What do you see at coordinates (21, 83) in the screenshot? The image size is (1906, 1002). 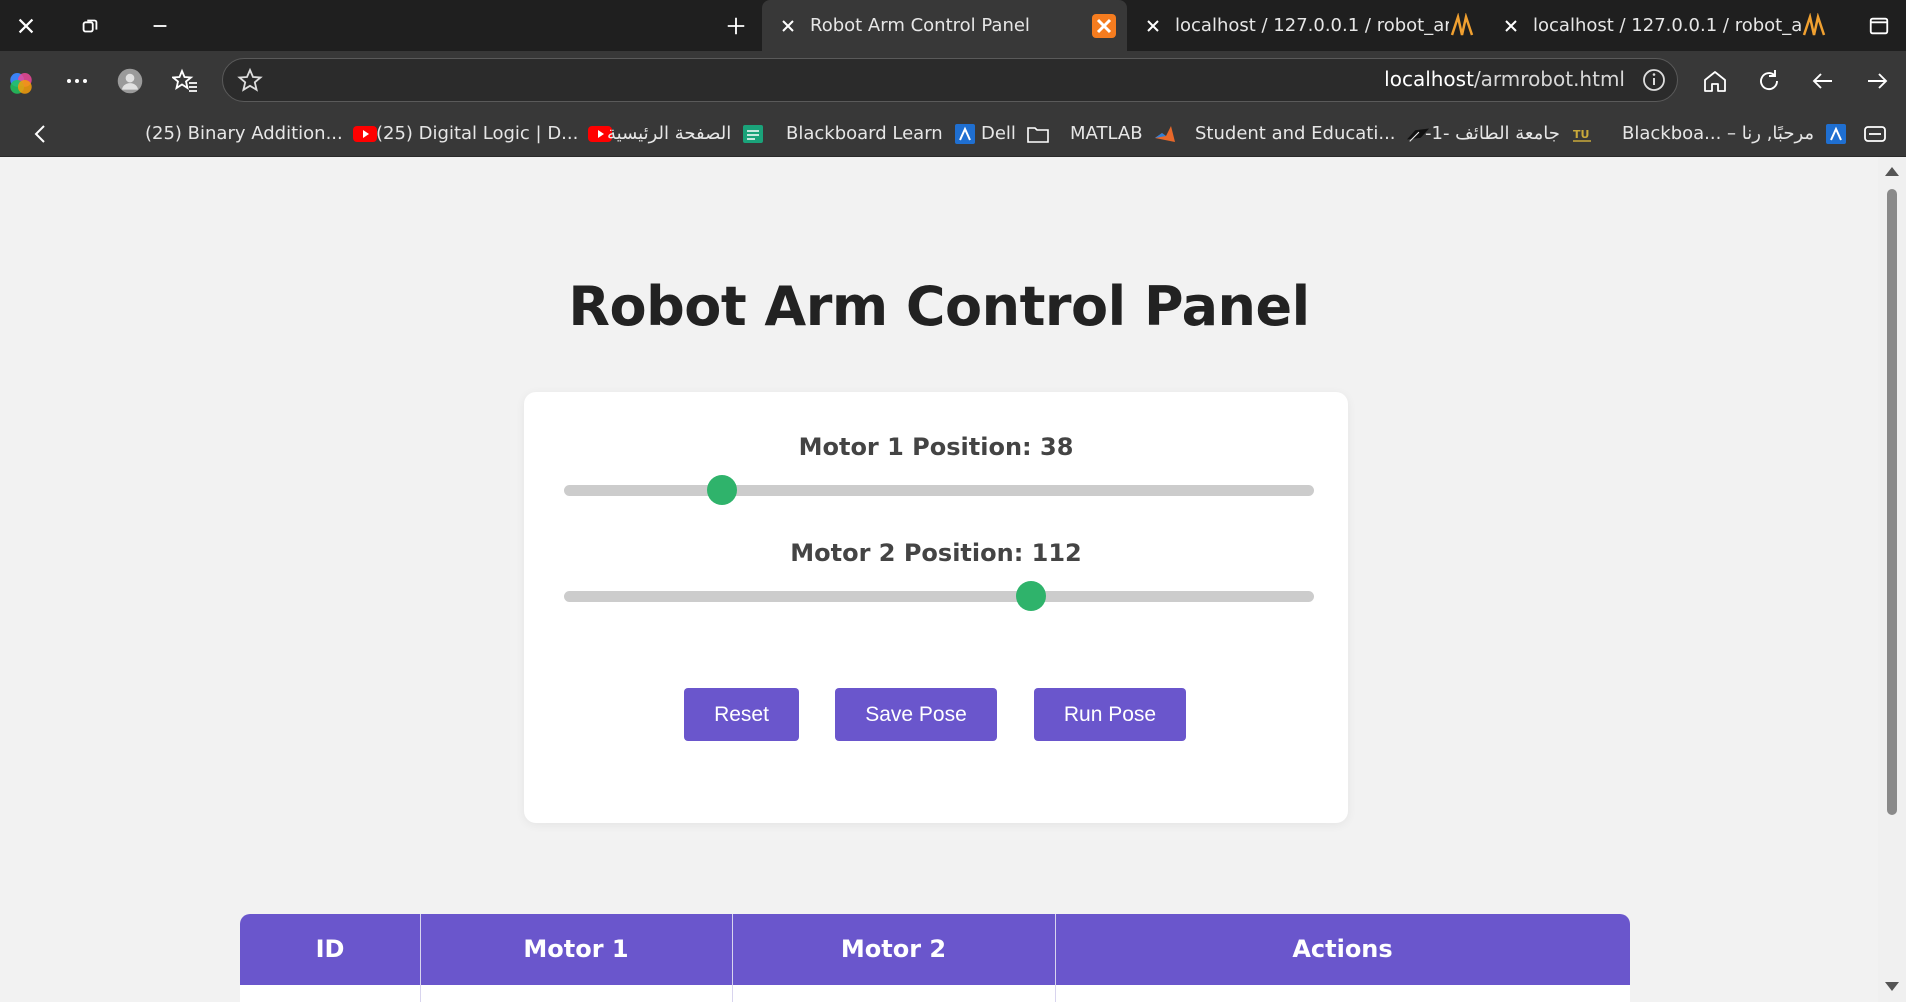 I see `copilot-icon` at bounding box center [21, 83].